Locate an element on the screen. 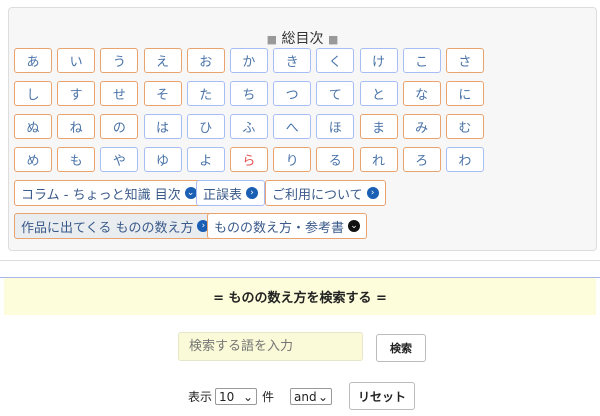 This screenshot has width=600, height=416. kana-button: す is located at coordinates (76, 93).